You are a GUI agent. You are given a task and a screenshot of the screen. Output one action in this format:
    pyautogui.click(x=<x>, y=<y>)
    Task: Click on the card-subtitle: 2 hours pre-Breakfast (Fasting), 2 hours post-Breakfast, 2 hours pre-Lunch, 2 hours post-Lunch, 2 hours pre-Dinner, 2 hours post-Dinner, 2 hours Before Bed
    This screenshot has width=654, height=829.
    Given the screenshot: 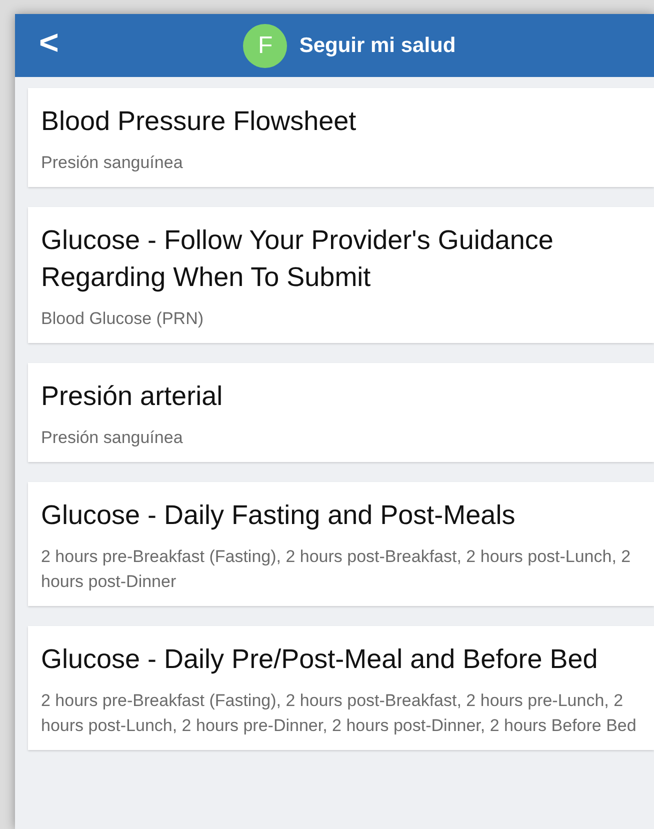 What is the action you would take?
    pyautogui.click(x=339, y=713)
    